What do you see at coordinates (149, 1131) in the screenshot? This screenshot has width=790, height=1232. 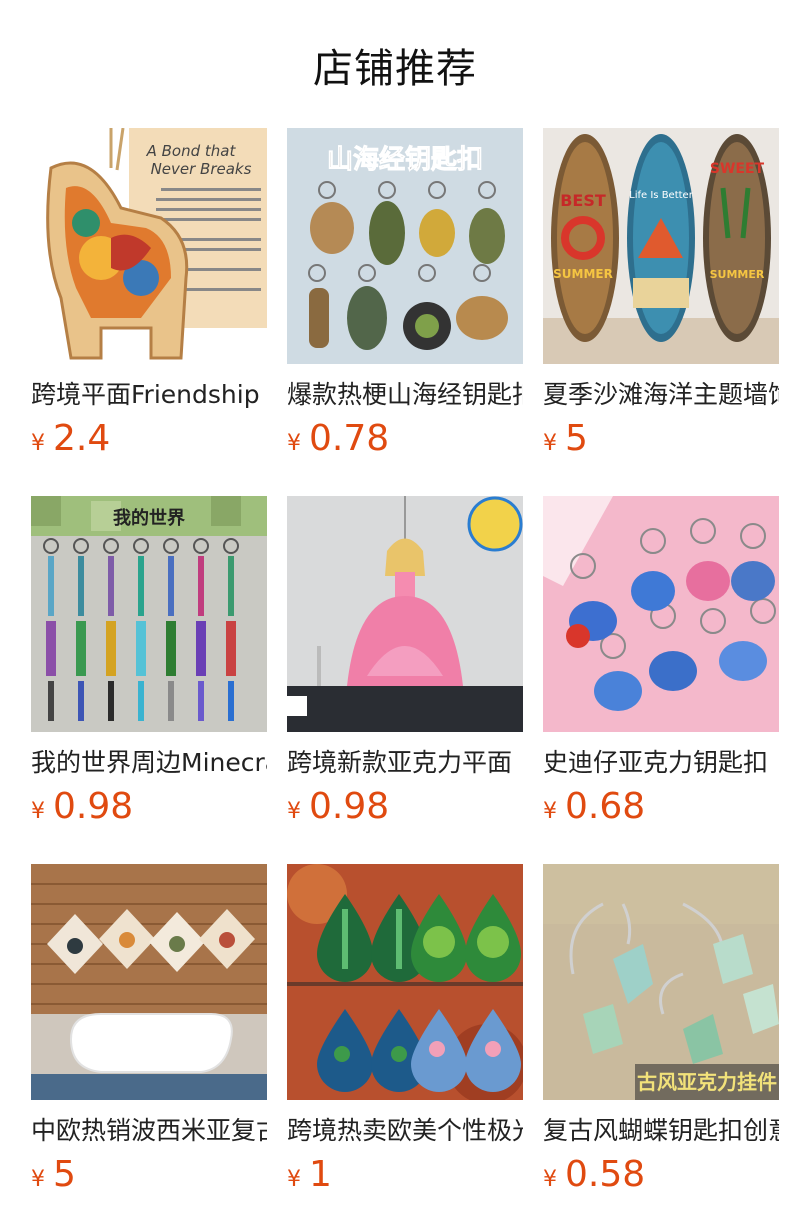 I see `product-name: 中欧热销波西米亚复古` at bounding box center [149, 1131].